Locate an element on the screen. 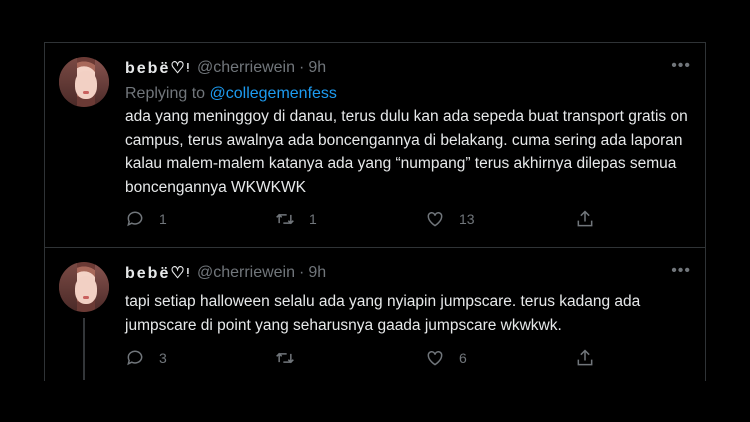  reply-count: 3 is located at coordinates (163, 358).